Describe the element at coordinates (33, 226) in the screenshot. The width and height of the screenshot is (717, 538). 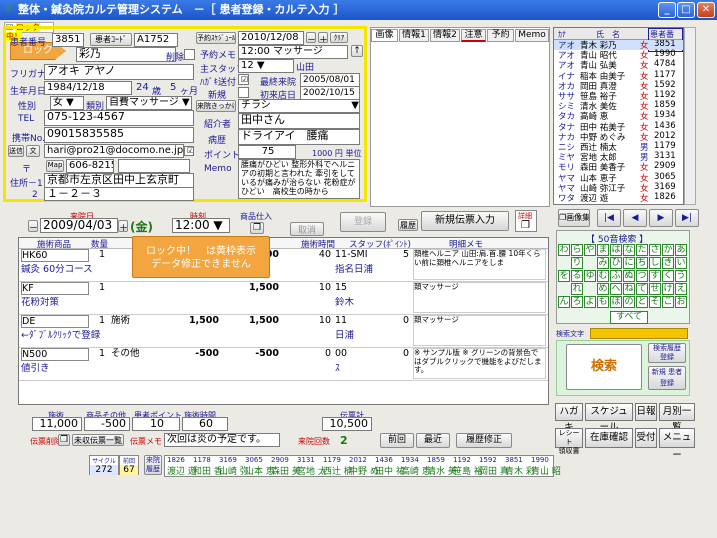
I see `visit-date-minus: －` at that location.